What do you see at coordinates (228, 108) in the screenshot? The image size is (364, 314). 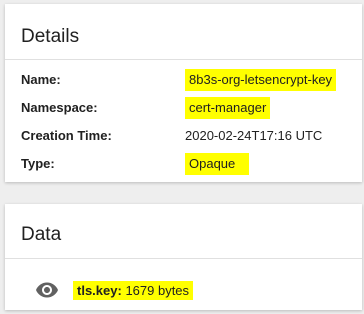 I see `namespace-value: cert-manager` at bounding box center [228, 108].